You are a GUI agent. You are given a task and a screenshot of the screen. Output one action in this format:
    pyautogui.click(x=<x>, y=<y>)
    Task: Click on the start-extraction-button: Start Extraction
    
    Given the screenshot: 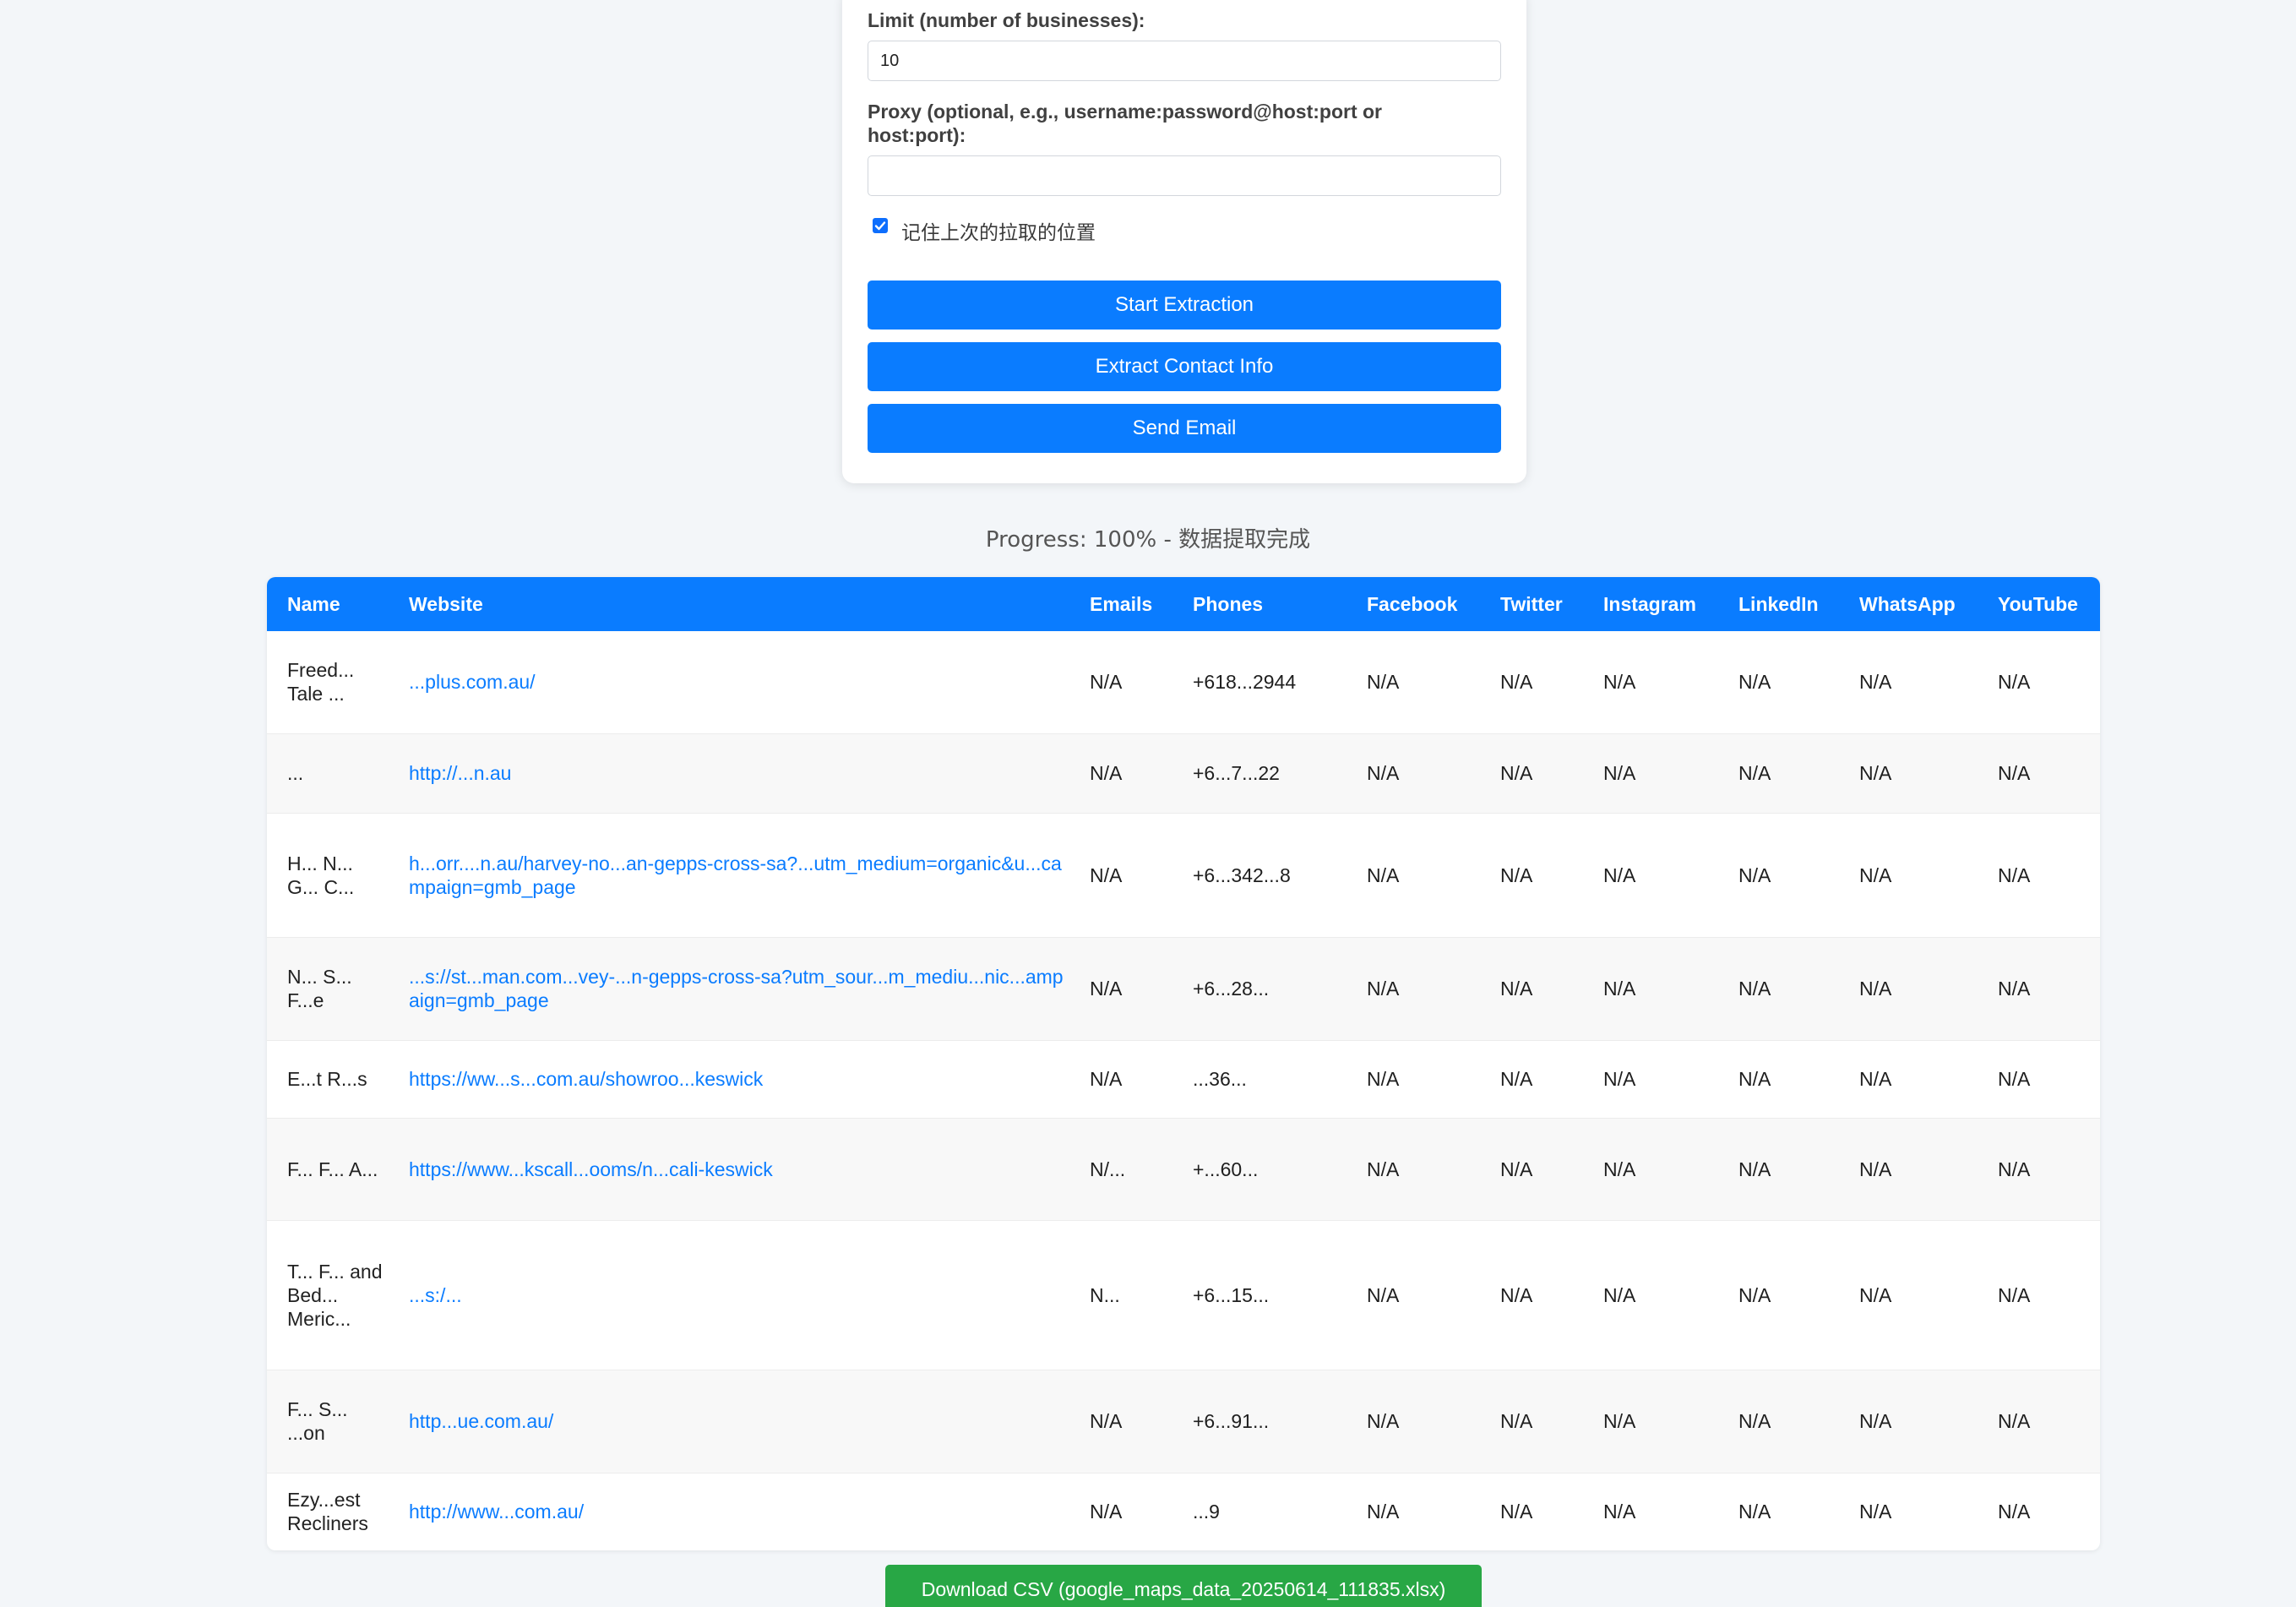 What is the action you would take?
    pyautogui.click(x=1184, y=305)
    